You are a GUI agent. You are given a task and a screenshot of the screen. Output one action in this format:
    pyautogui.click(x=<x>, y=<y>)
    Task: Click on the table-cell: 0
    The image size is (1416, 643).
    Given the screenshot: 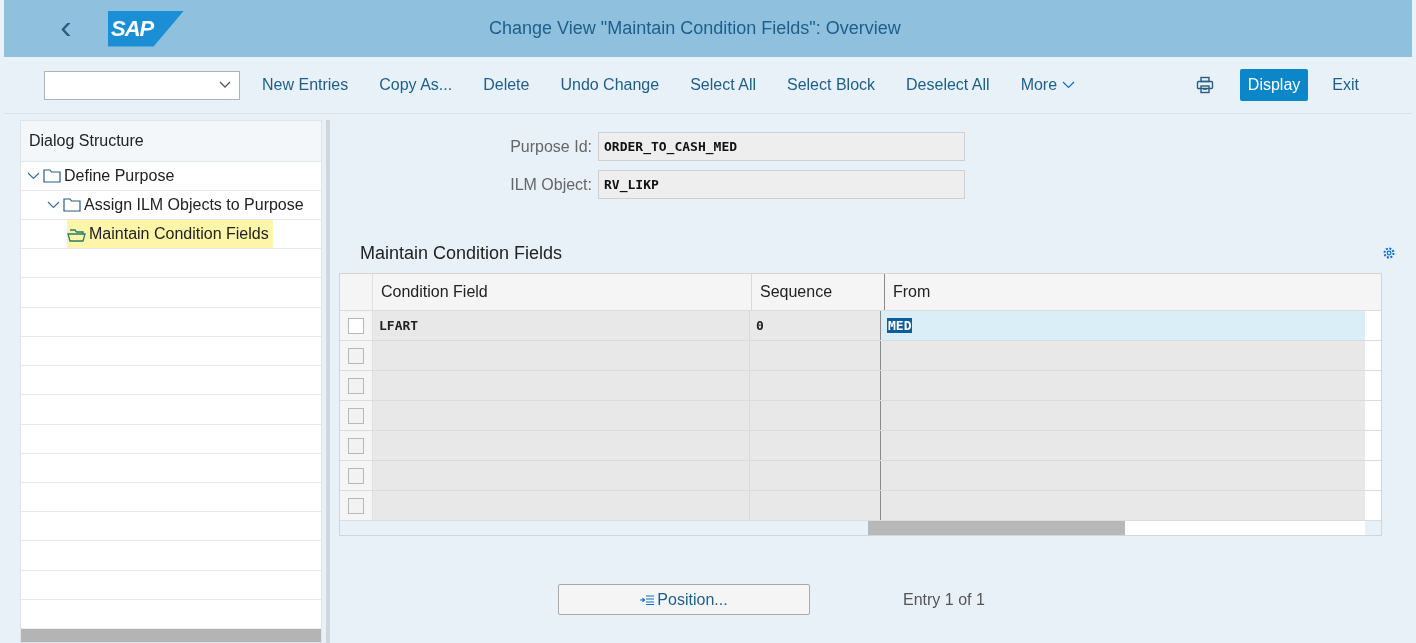 What is the action you would take?
    pyautogui.click(x=815, y=325)
    